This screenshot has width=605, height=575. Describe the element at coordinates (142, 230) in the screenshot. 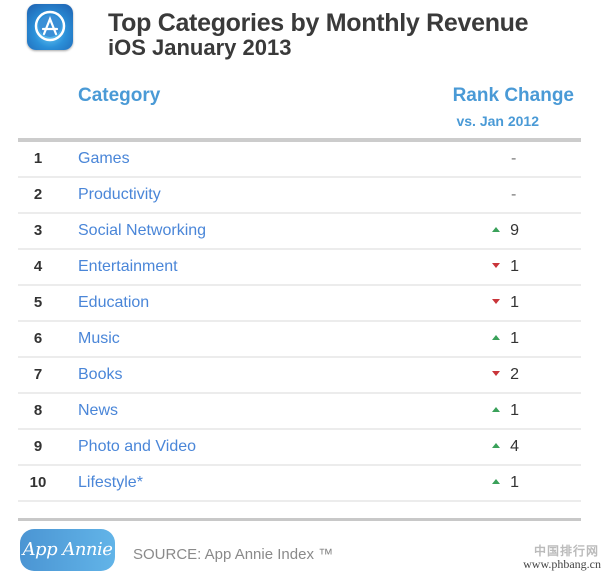

I see `category-name: Social Networking` at that location.